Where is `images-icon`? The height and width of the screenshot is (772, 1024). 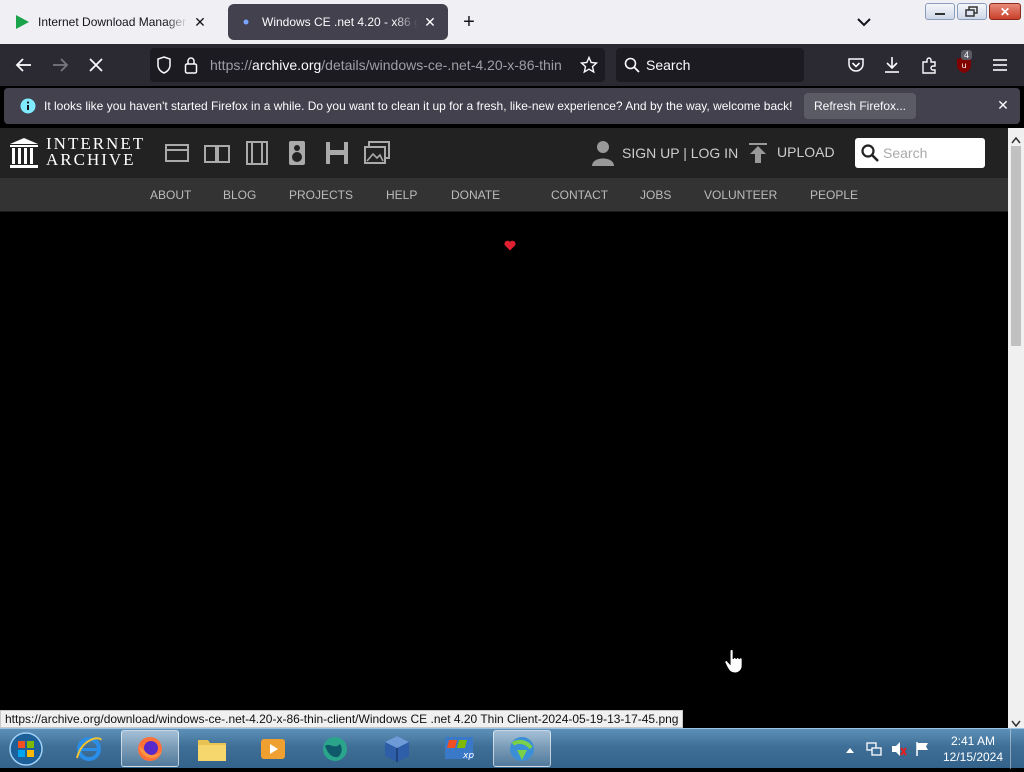
images-icon is located at coordinates (377, 153).